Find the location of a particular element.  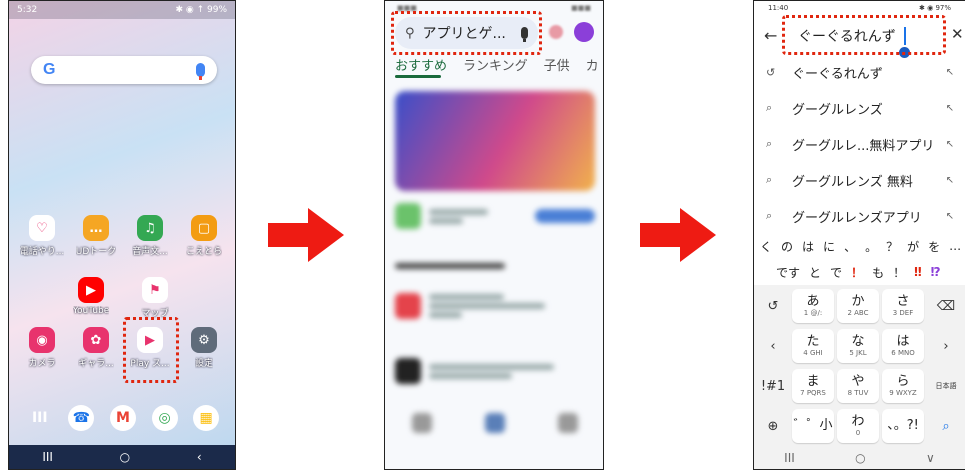

candidate: ‼ is located at coordinates (918, 272).